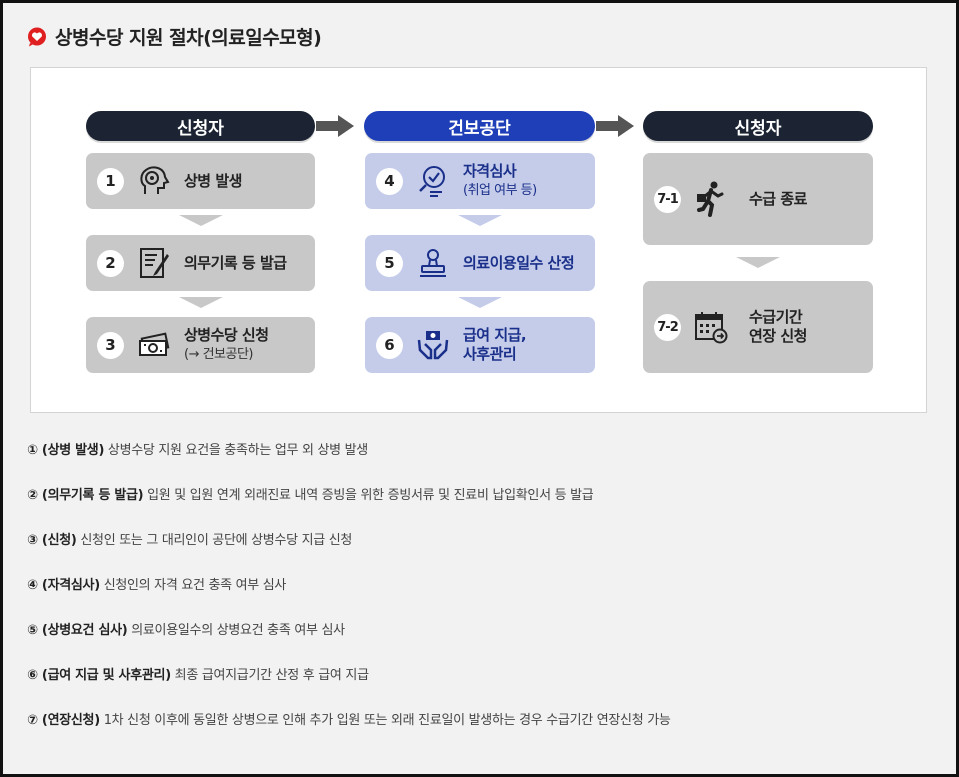 The image size is (959, 777). What do you see at coordinates (389, 263) in the screenshot?
I see `step-number: 5` at bounding box center [389, 263].